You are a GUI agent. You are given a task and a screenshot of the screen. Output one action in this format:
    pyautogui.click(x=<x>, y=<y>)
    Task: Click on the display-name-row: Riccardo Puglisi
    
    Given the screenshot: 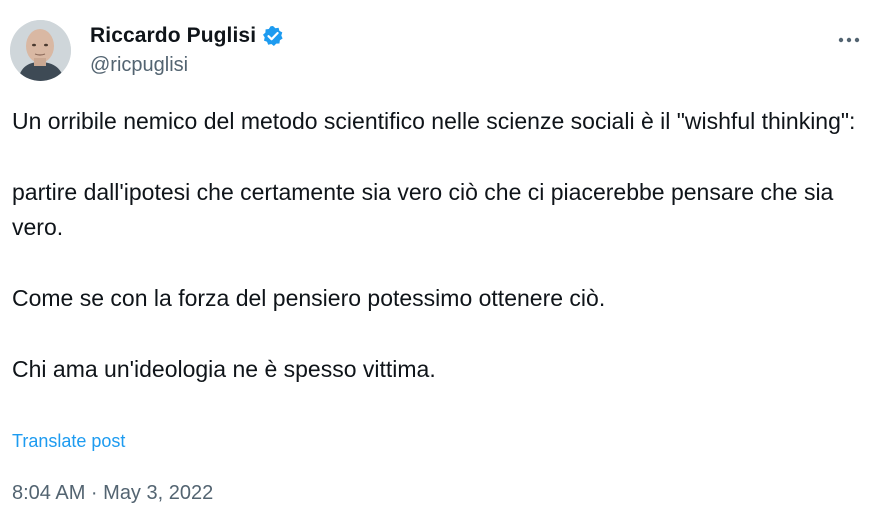 What is the action you would take?
    pyautogui.click(x=187, y=36)
    